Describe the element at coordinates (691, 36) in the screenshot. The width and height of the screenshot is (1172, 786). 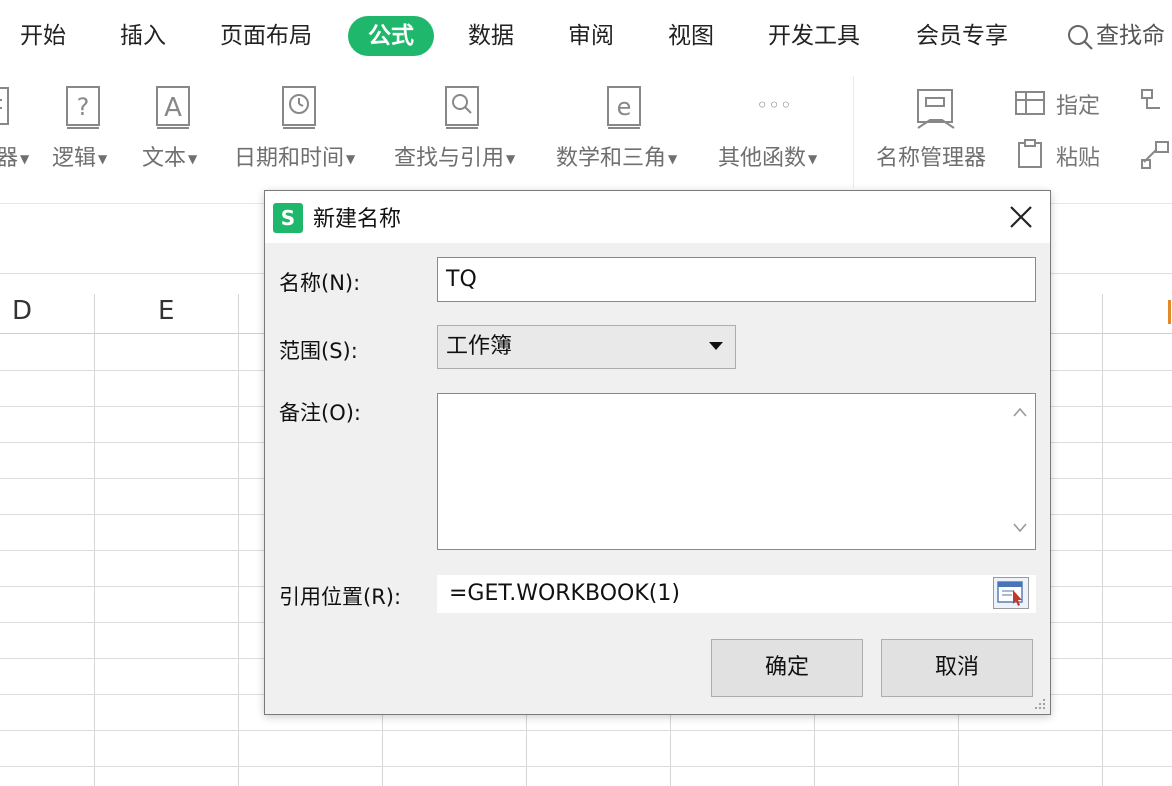
I see `tab-view: 视图` at that location.